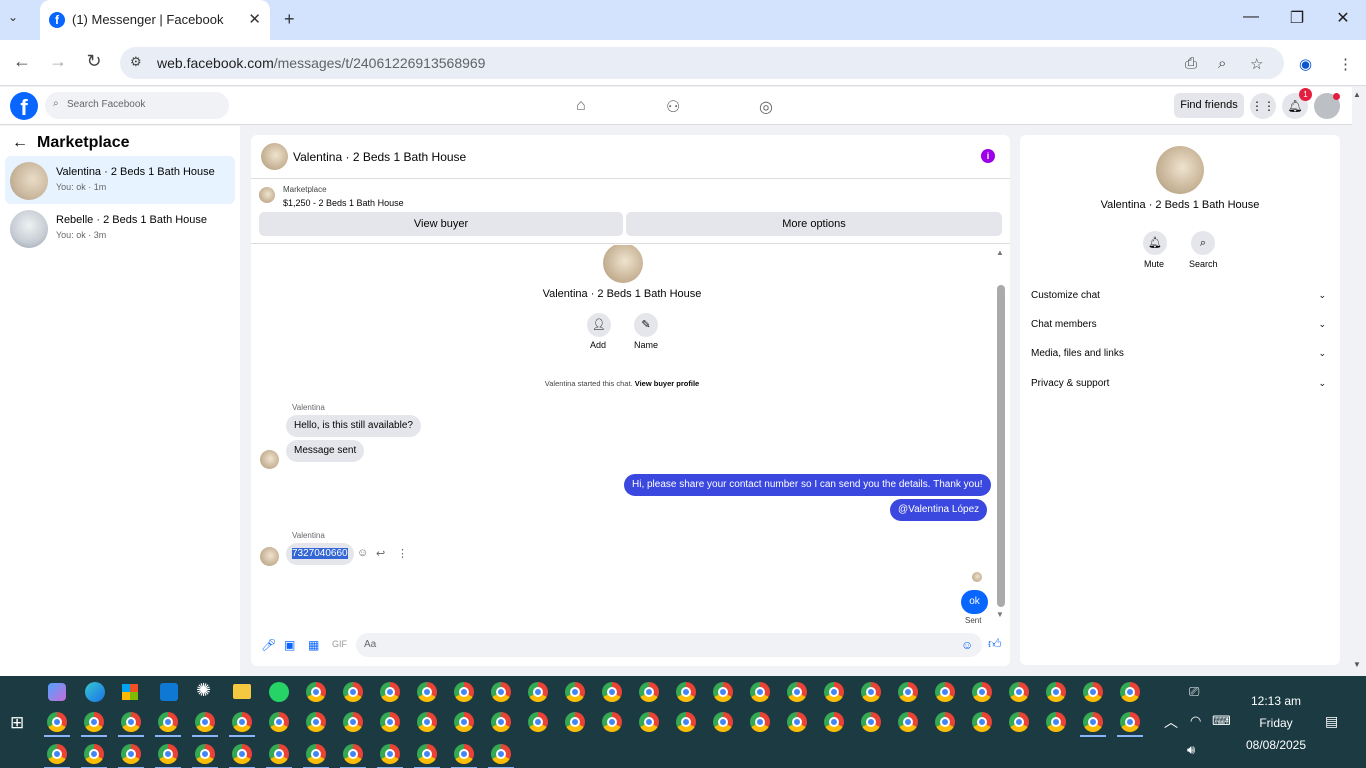  What do you see at coordinates (1191, 63) in the screenshot?
I see `install-app-icon: ⎙` at bounding box center [1191, 63].